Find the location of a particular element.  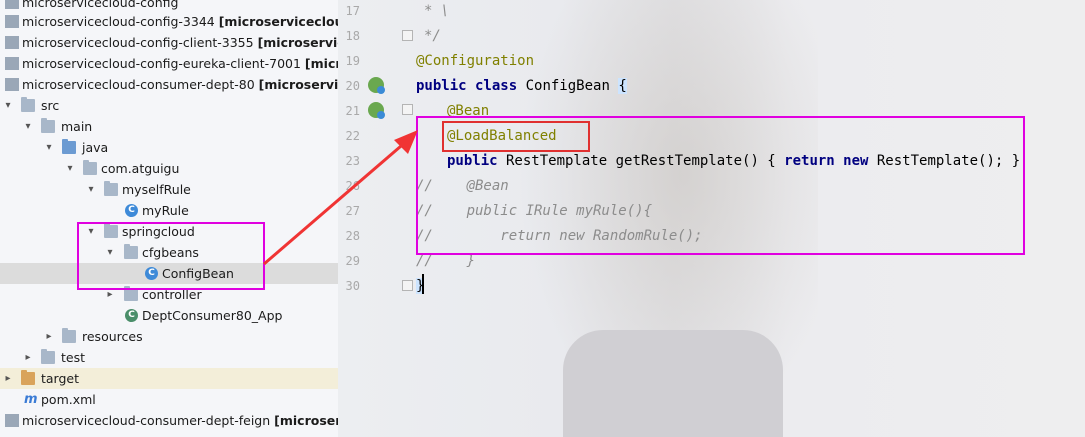

line-number: 23 is located at coordinates (352, 161).